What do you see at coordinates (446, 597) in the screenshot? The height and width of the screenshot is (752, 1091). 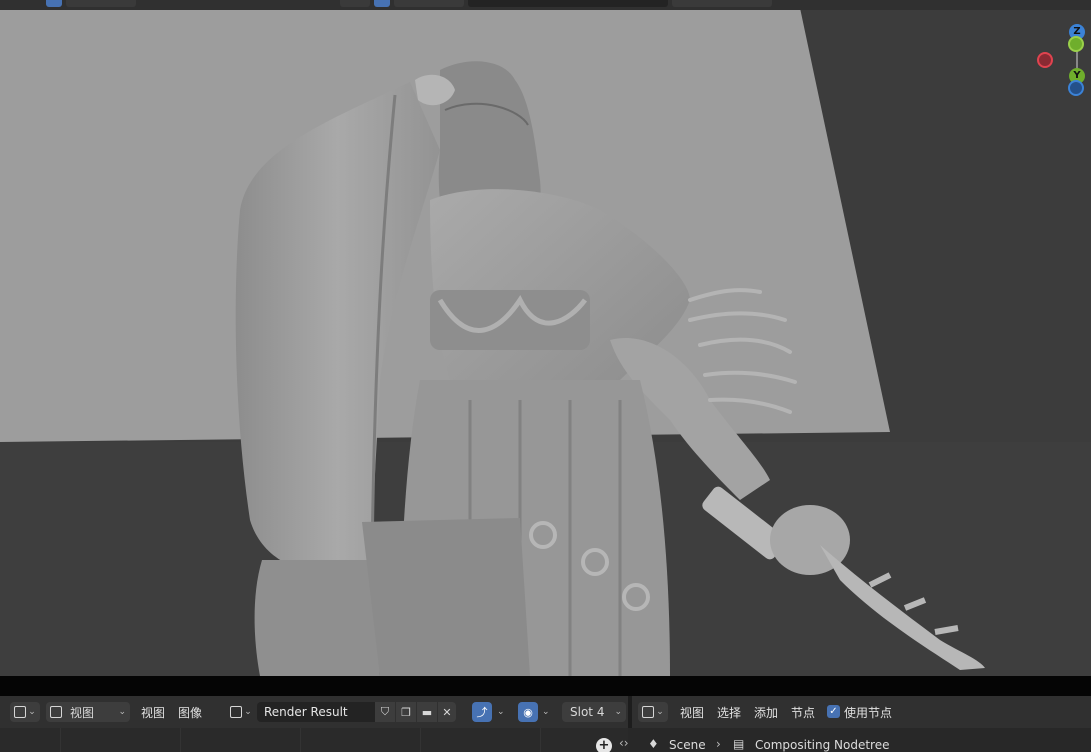 I see `front-cloth-panel` at bounding box center [446, 597].